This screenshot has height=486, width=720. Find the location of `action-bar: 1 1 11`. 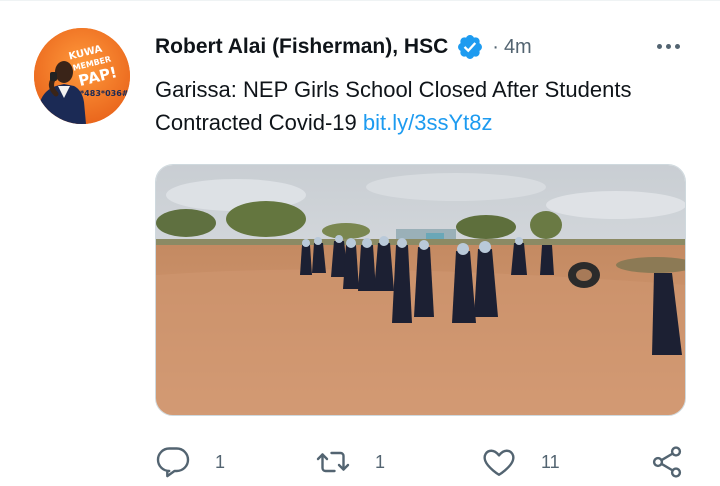

action-bar: 1 1 11 is located at coordinates (425, 462).